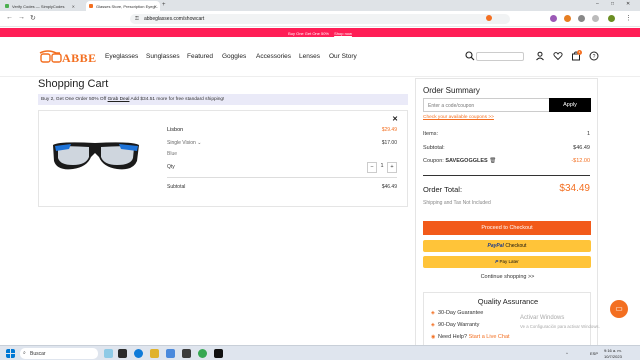 Image resolution: width=640 pixels, height=360 pixels. What do you see at coordinates (443, 189) in the screenshot?
I see `order-total-label: Order Total:` at bounding box center [443, 189].